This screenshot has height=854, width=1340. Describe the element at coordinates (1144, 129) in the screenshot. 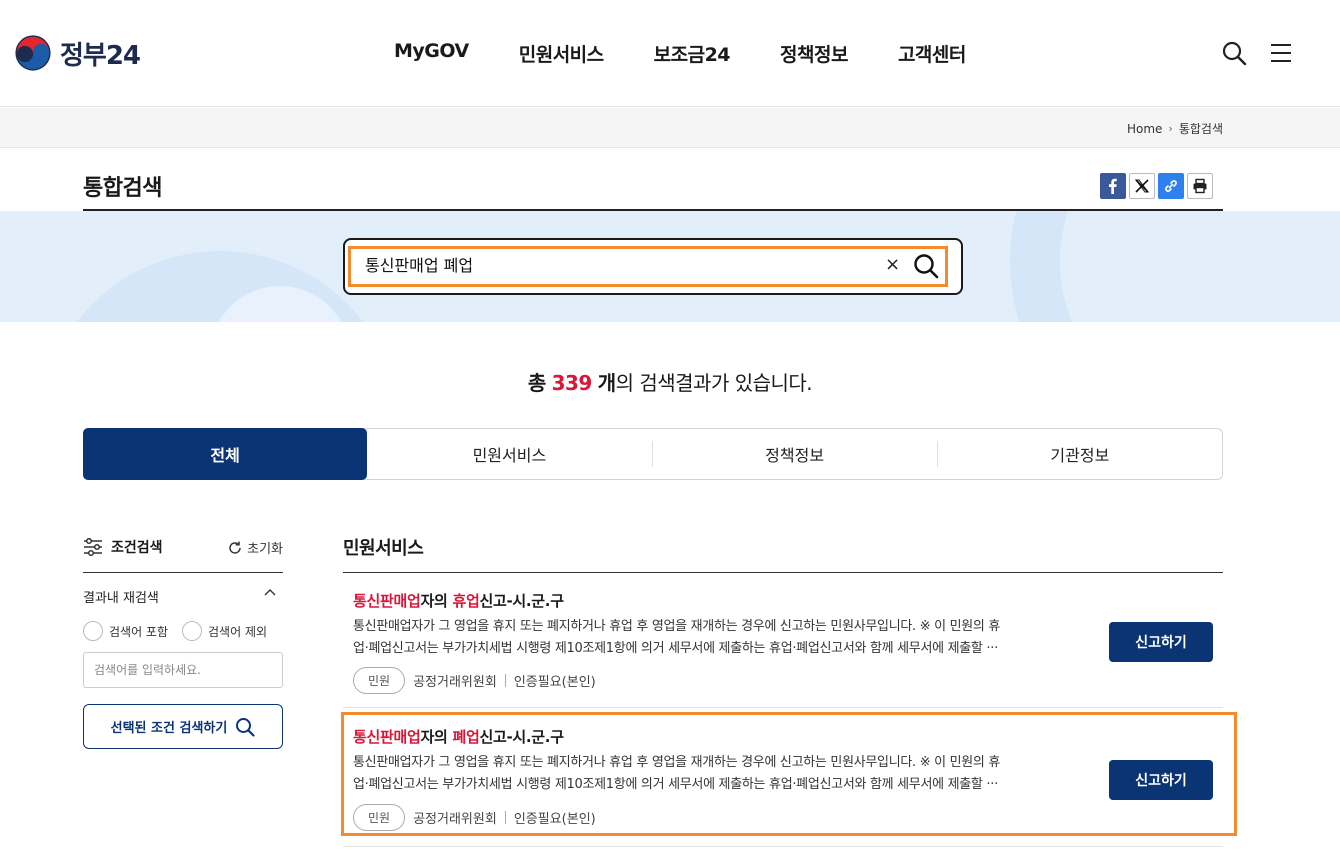

I see `breadcrumb-home: Home` at that location.